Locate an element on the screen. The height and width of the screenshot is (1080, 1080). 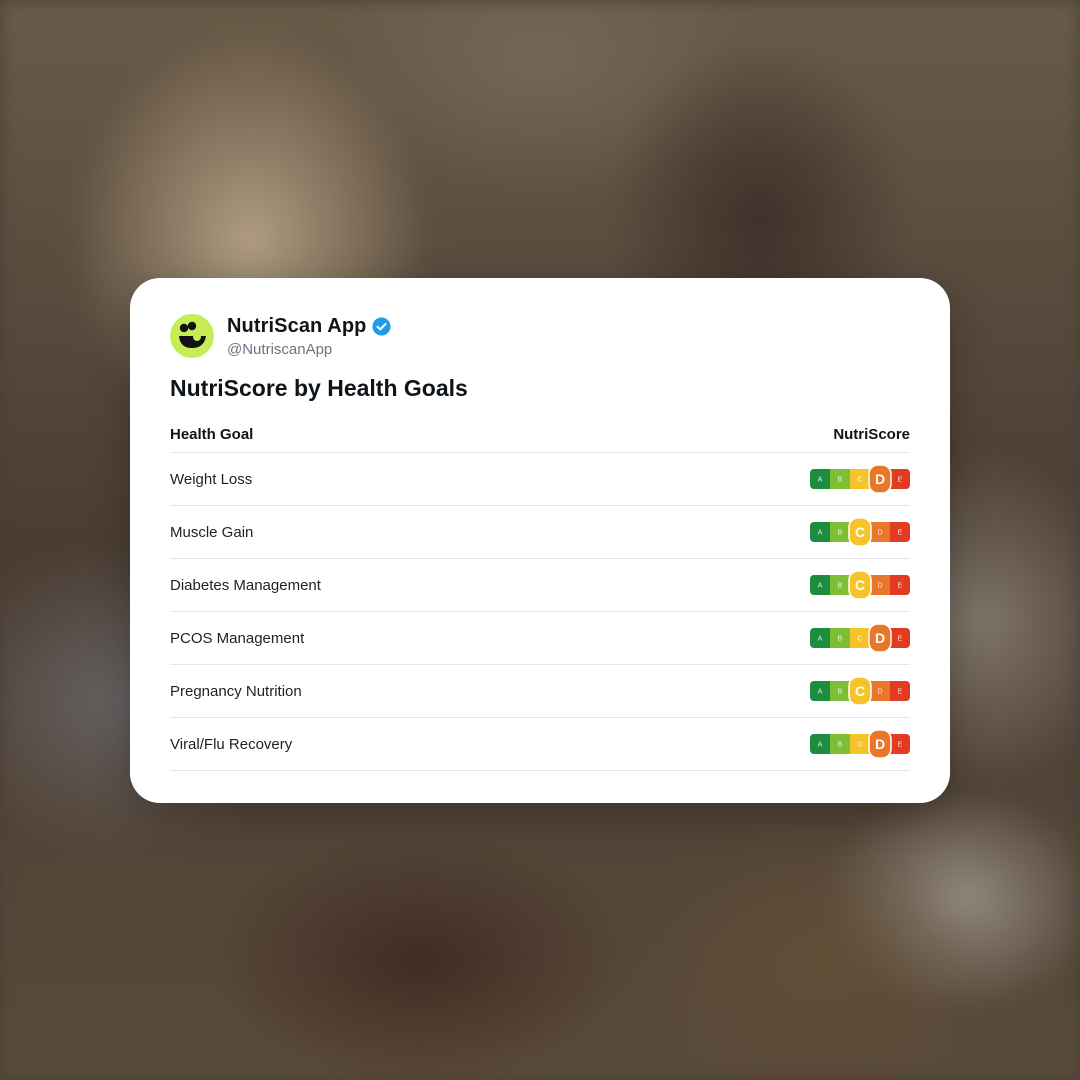
table-row: Muscle Gain A B D E C is located at coordinates (540, 532).